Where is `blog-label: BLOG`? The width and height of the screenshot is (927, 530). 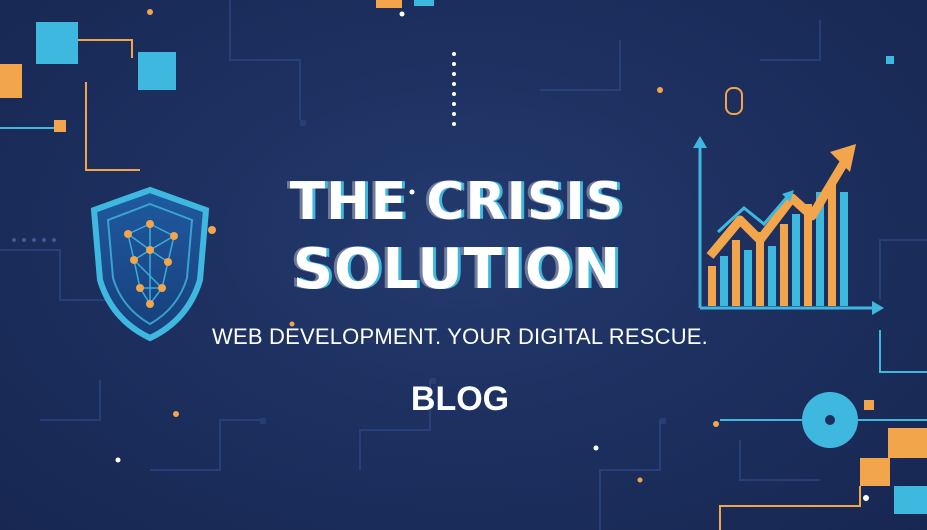
blog-label: BLOG is located at coordinates (460, 399).